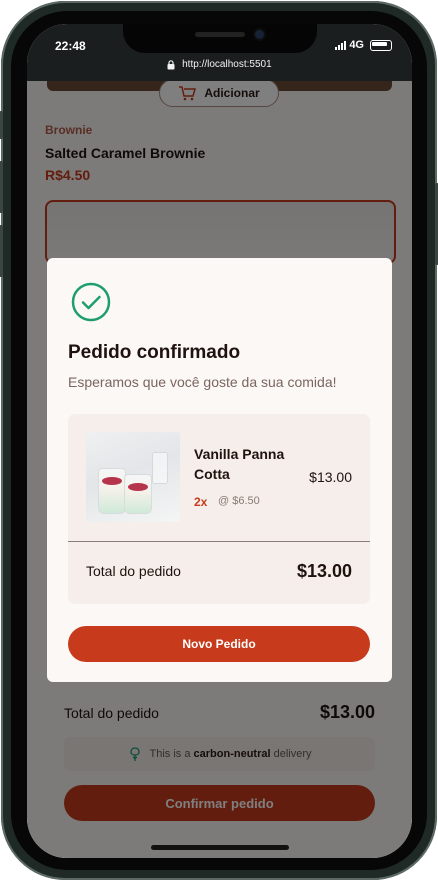  I want to click on modal-subtitle: Esperamos que você goste da sua comida!, so click(202, 382).